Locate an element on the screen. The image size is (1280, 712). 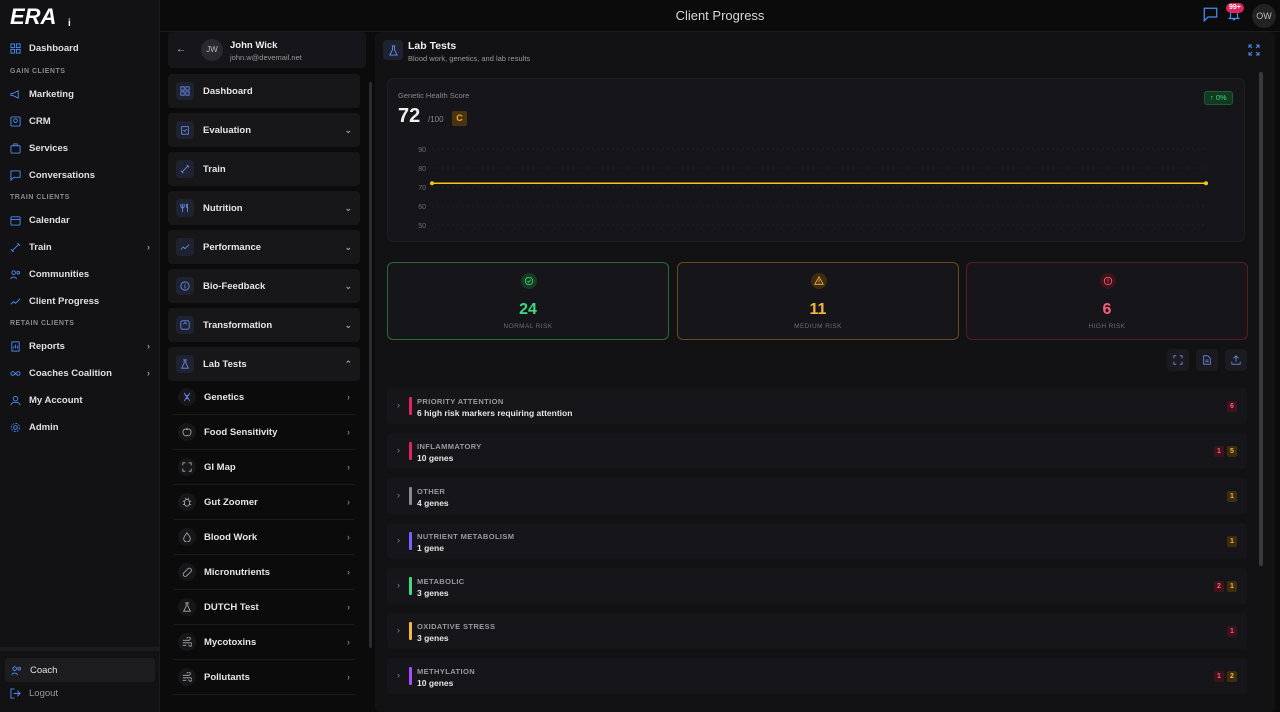
dashboard-icon is located at coordinates (15, 48).